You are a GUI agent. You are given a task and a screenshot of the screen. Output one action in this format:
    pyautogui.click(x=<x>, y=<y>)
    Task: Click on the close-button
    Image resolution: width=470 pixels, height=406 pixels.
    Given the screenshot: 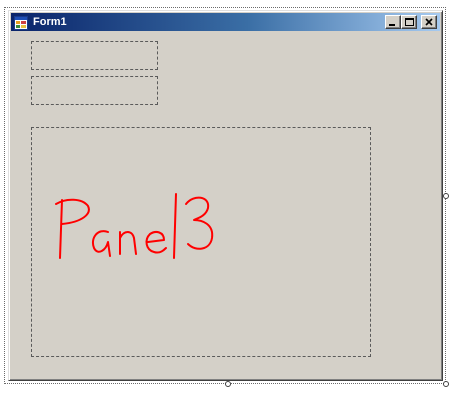 What is the action you would take?
    pyautogui.click(x=429, y=22)
    